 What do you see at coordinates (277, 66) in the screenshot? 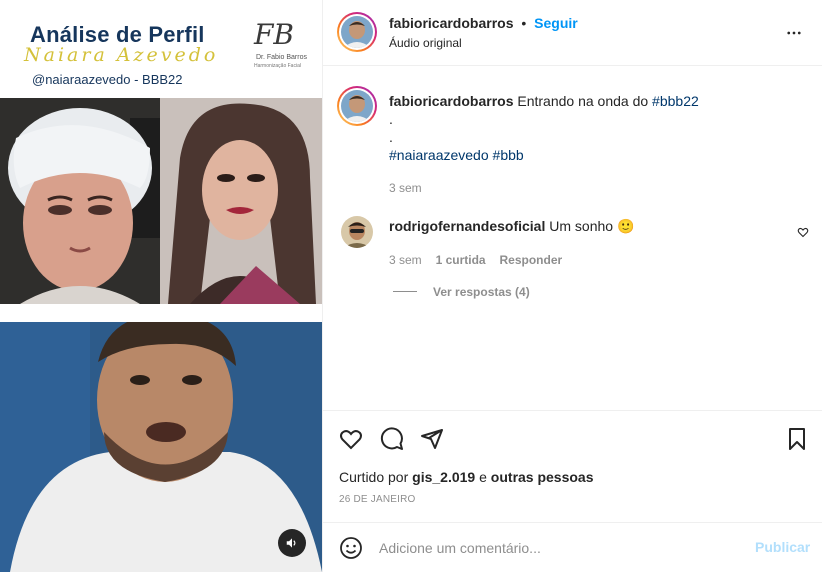
I see `logo-sub: Harmonização Facial` at bounding box center [277, 66].